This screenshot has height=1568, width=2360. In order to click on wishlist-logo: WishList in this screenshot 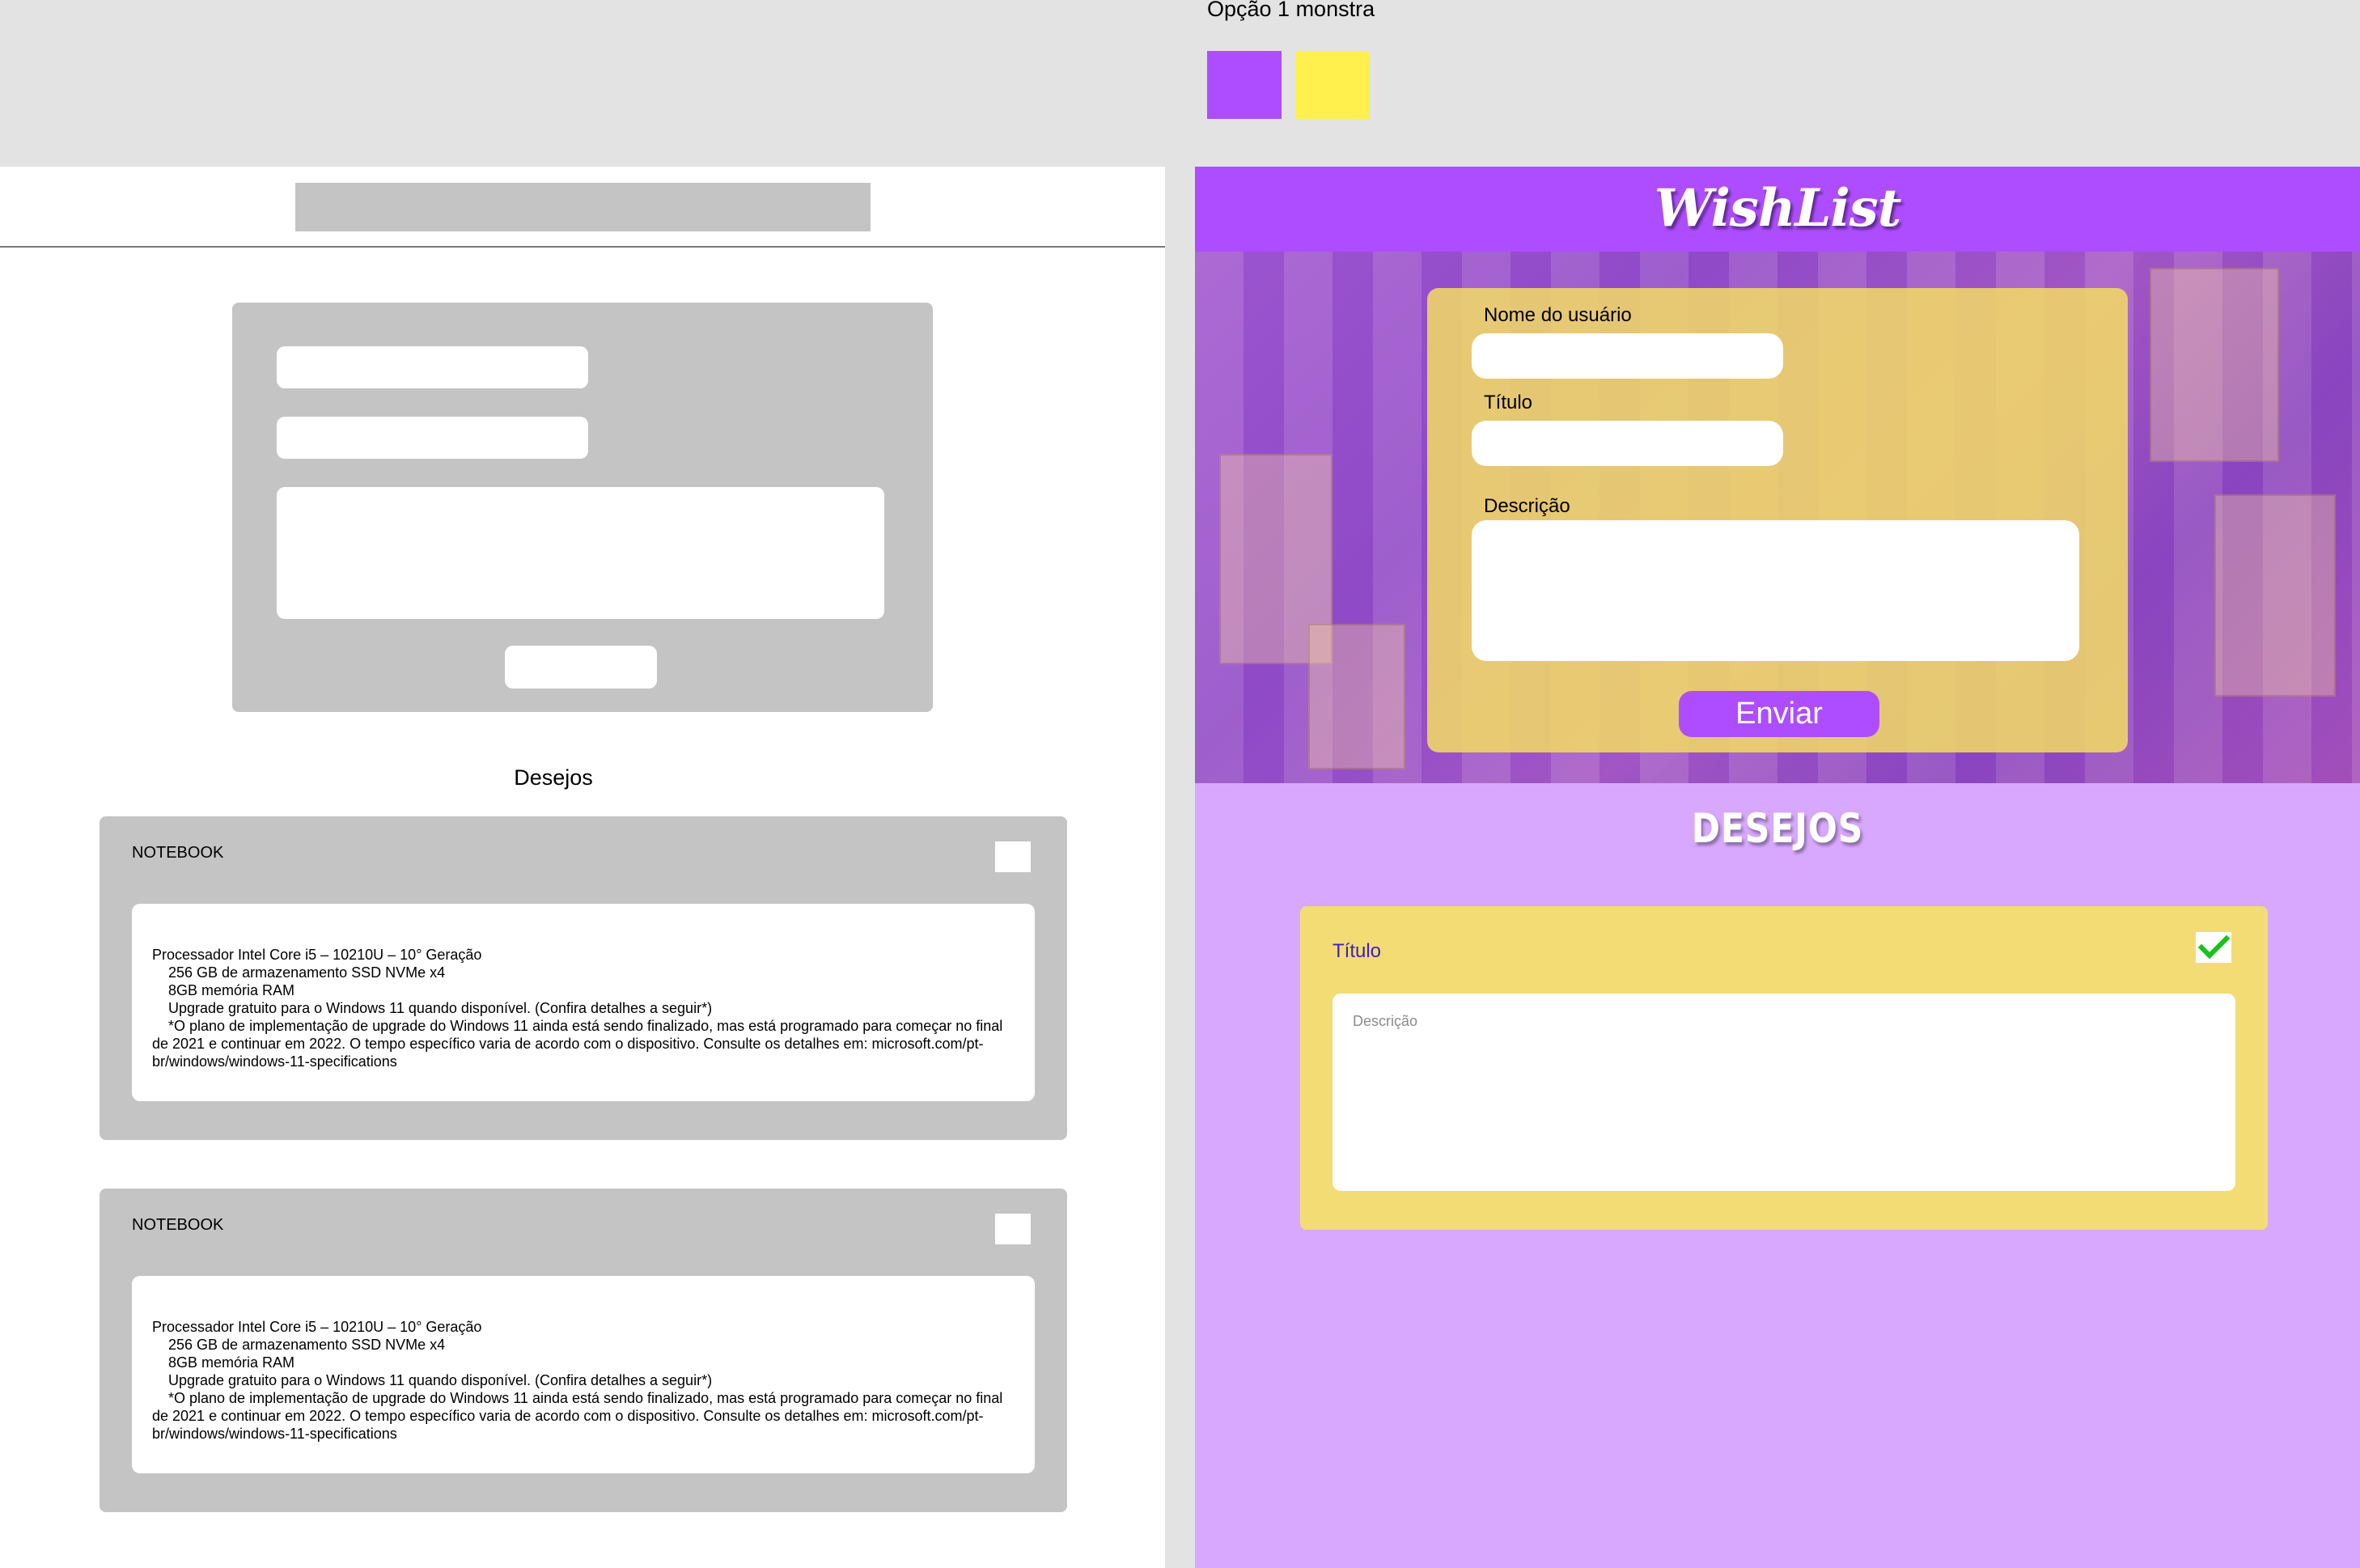, I will do `click(1778, 209)`.